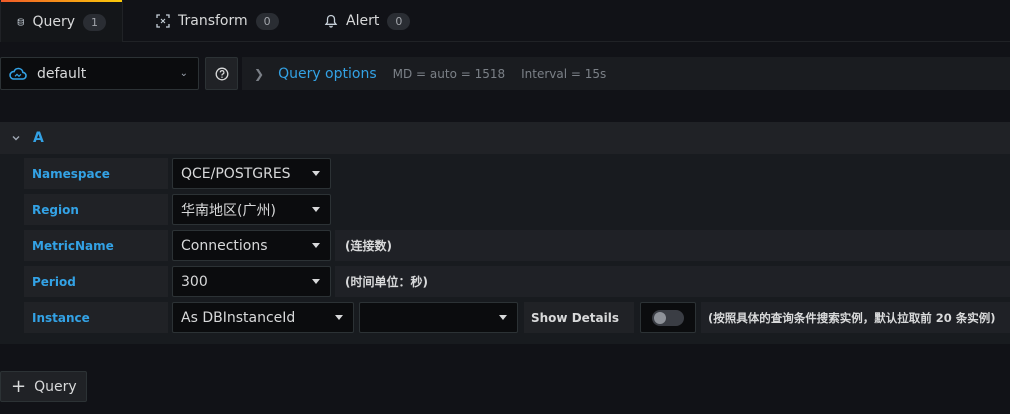 This screenshot has width=1010, height=414. I want to click on tab-transform-count: 0, so click(267, 21).